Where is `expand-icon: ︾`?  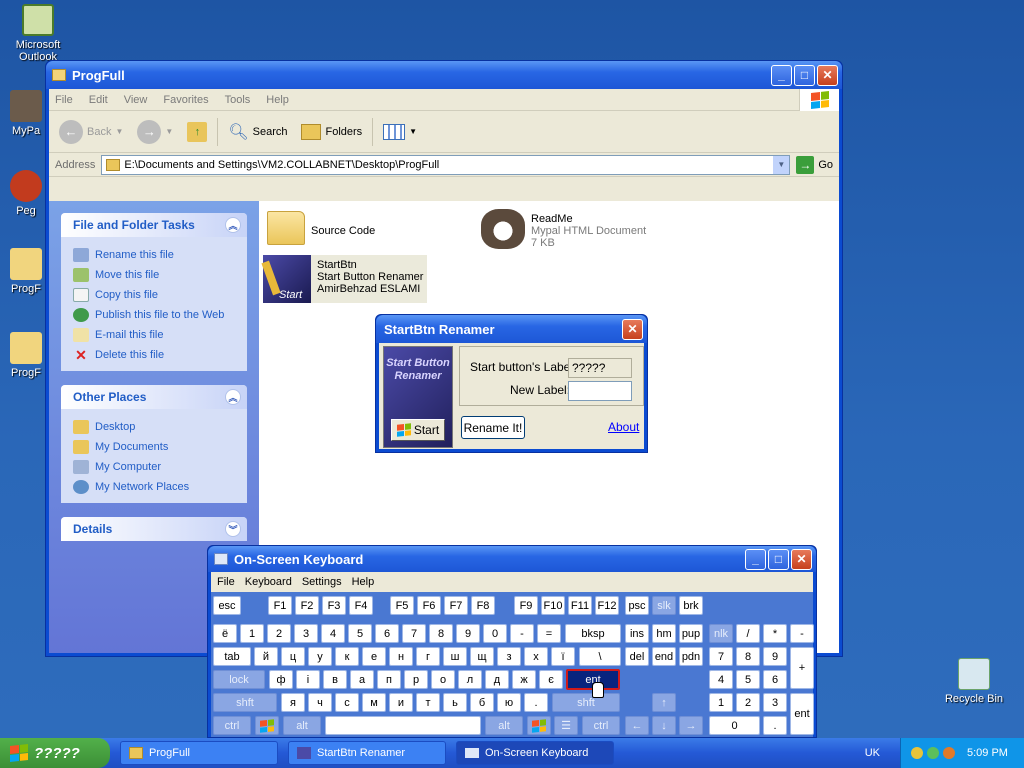
expand-icon: ︾ is located at coordinates (233, 529).